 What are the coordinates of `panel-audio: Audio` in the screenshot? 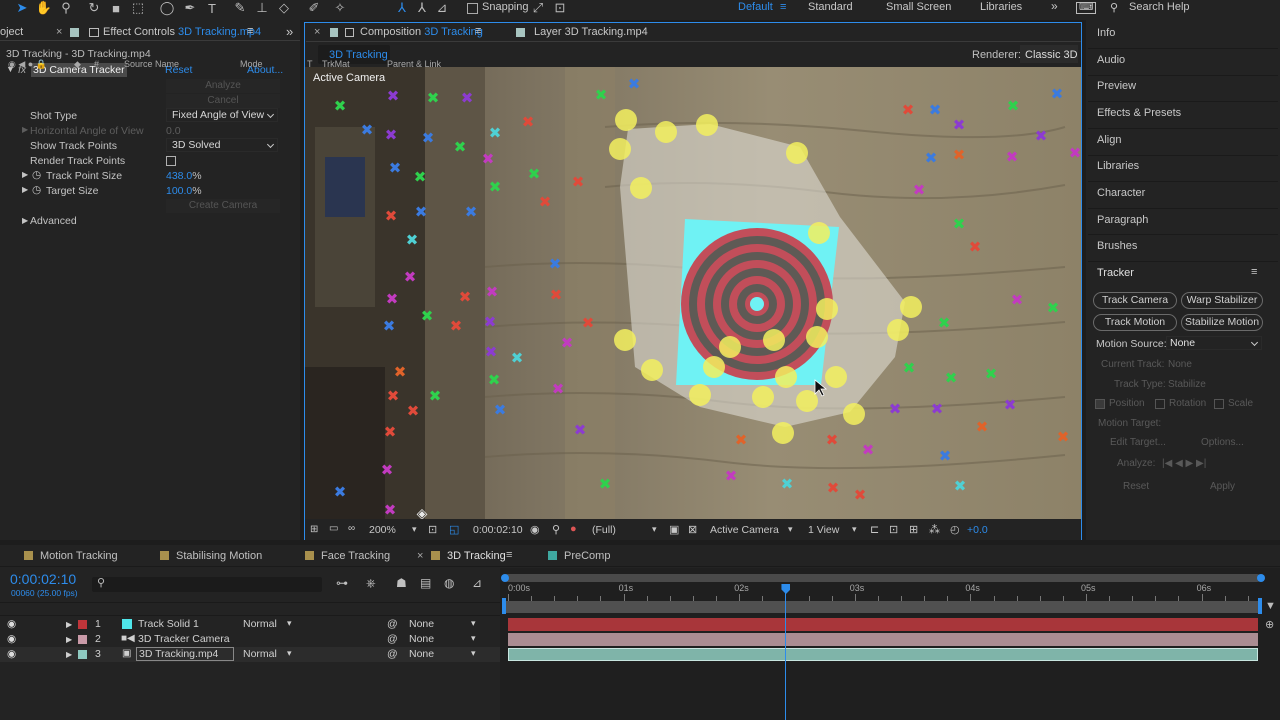 It's located at (1111, 60).